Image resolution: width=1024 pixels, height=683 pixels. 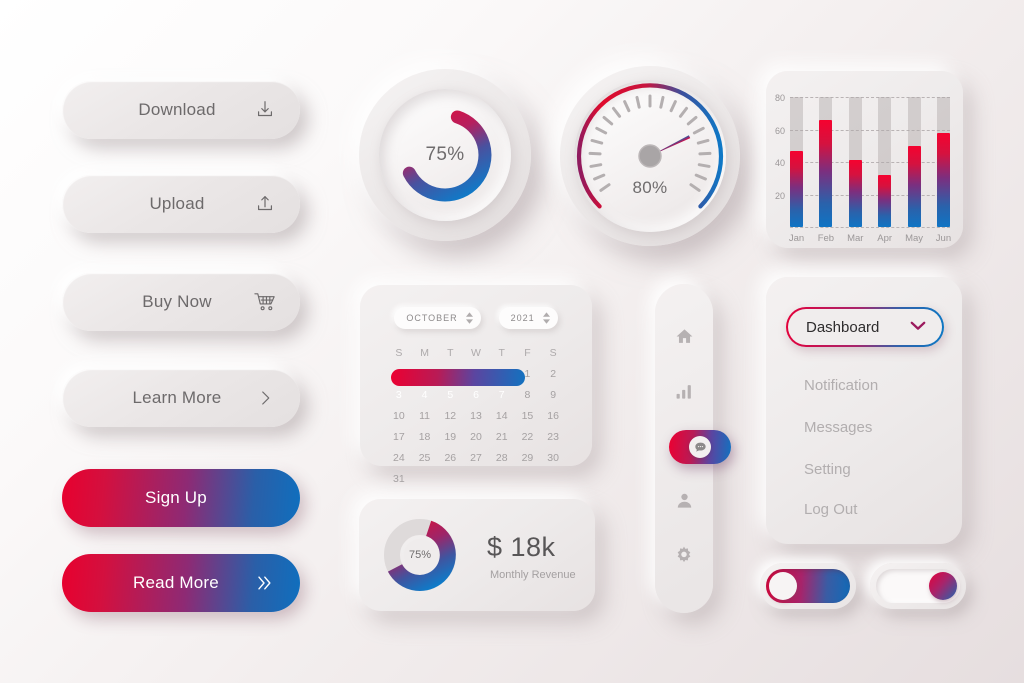 I want to click on calendar-day-selected: 5, so click(x=450, y=395).